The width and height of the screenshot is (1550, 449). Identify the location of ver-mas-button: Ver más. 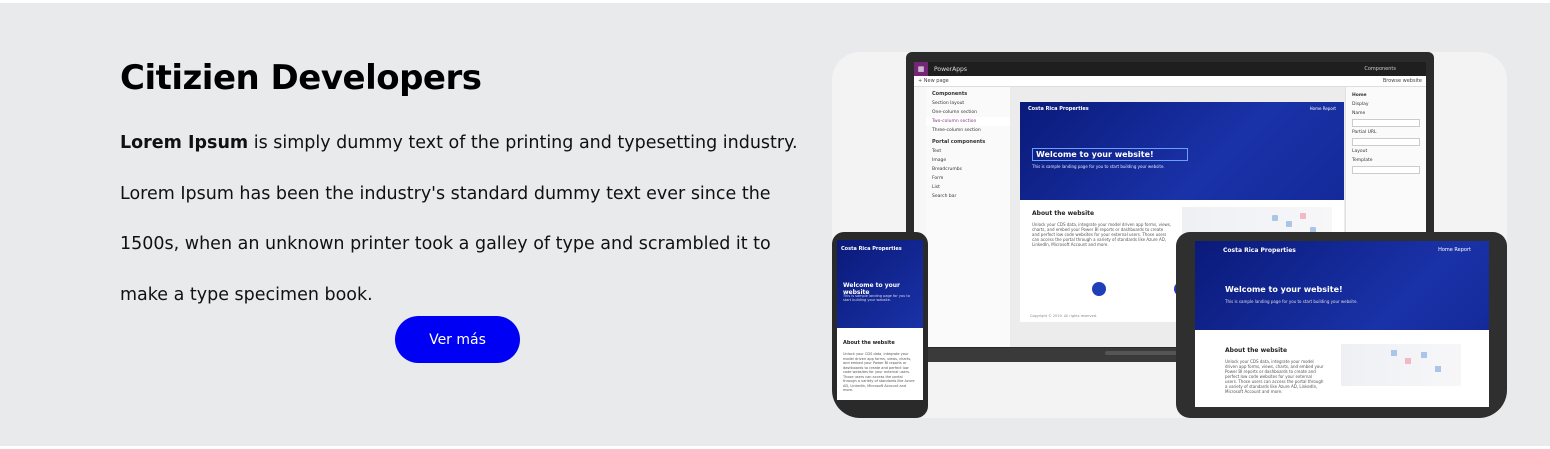
(457, 339).